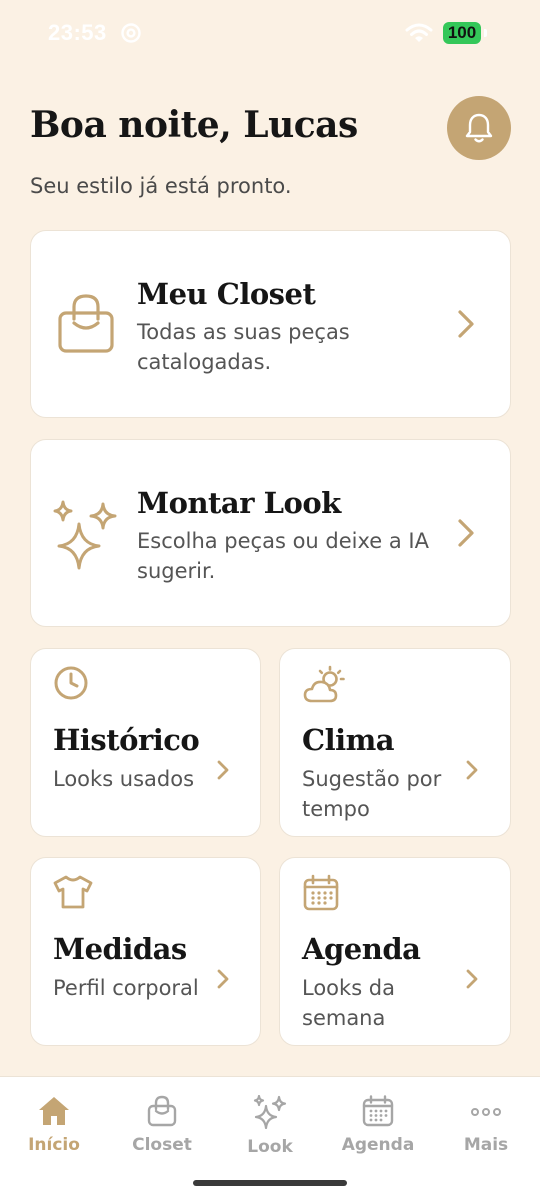  Describe the element at coordinates (378, 1145) in the screenshot. I see `tab-label: Agenda` at that location.